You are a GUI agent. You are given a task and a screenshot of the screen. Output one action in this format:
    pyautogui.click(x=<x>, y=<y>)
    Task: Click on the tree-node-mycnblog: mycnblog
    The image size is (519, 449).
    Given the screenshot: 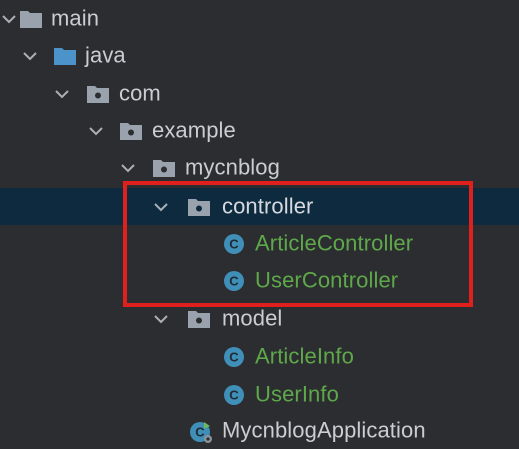 What is the action you would take?
    pyautogui.click(x=259, y=167)
    